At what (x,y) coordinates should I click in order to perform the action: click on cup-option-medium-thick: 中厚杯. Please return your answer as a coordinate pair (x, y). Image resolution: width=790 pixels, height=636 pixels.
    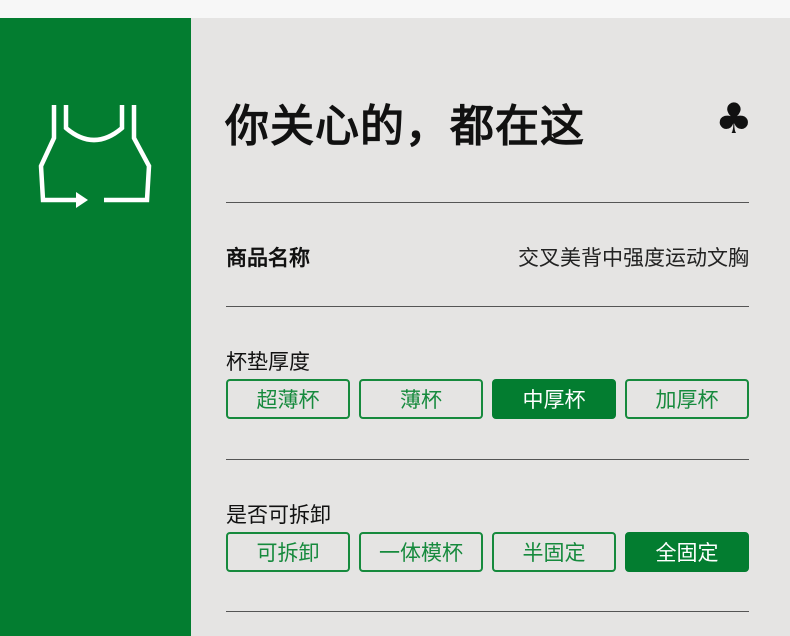
    Looking at the image, I should click on (554, 399).